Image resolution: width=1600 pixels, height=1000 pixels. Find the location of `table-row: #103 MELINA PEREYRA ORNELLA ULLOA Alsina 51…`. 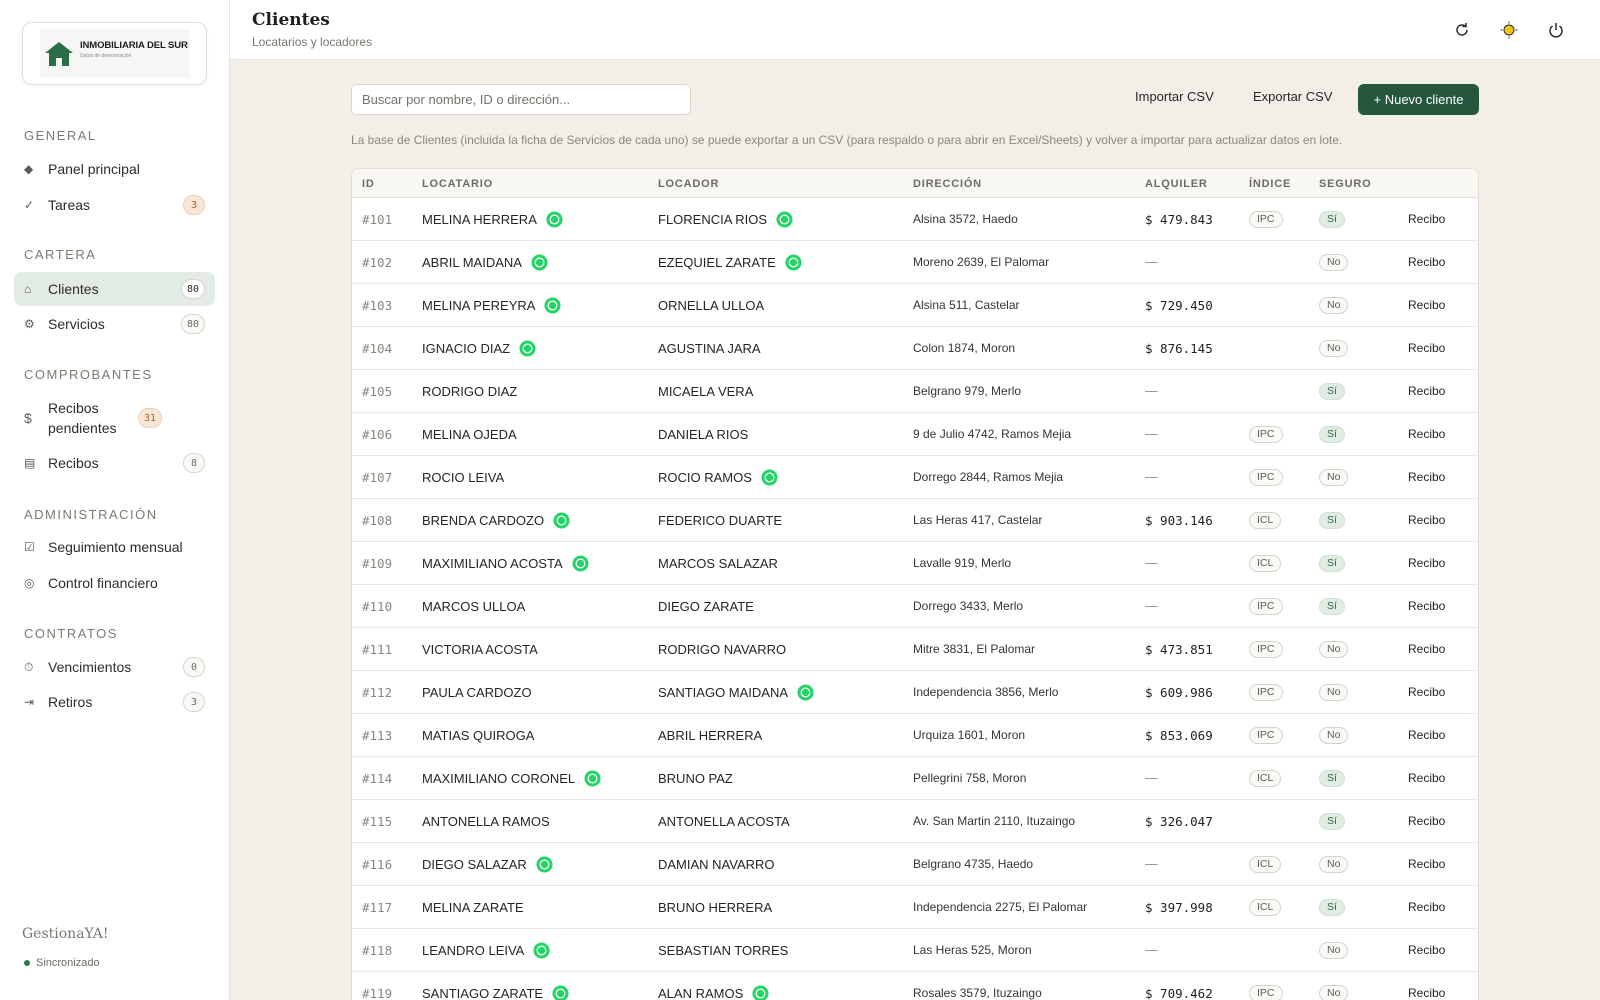

table-row: #103 MELINA PEREYRA ORNELLA ULLOA Alsina 51… is located at coordinates (915, 305).